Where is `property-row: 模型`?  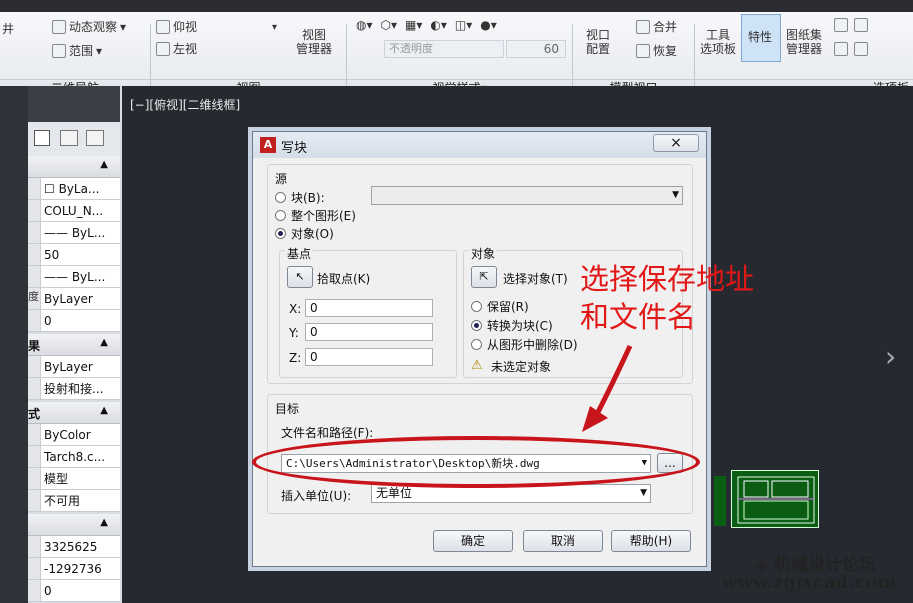
property-row: 模型 is located at coordinates (74, 479).